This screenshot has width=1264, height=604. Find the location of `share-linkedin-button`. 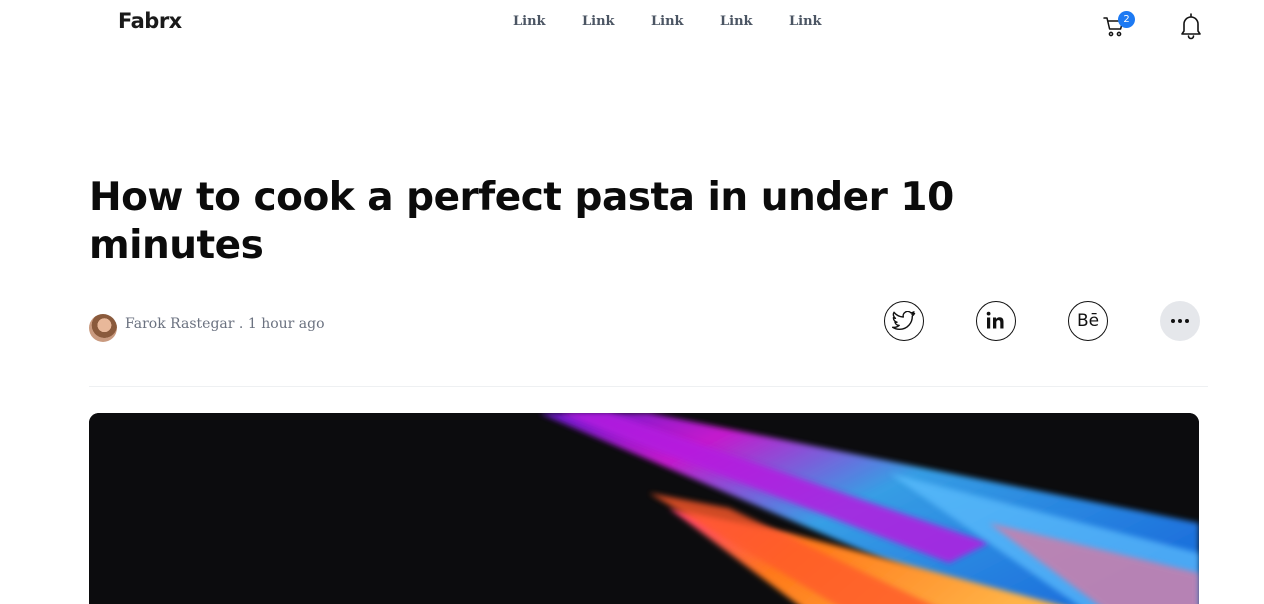

share-linkedin-button is located at coordinates (996, 321).